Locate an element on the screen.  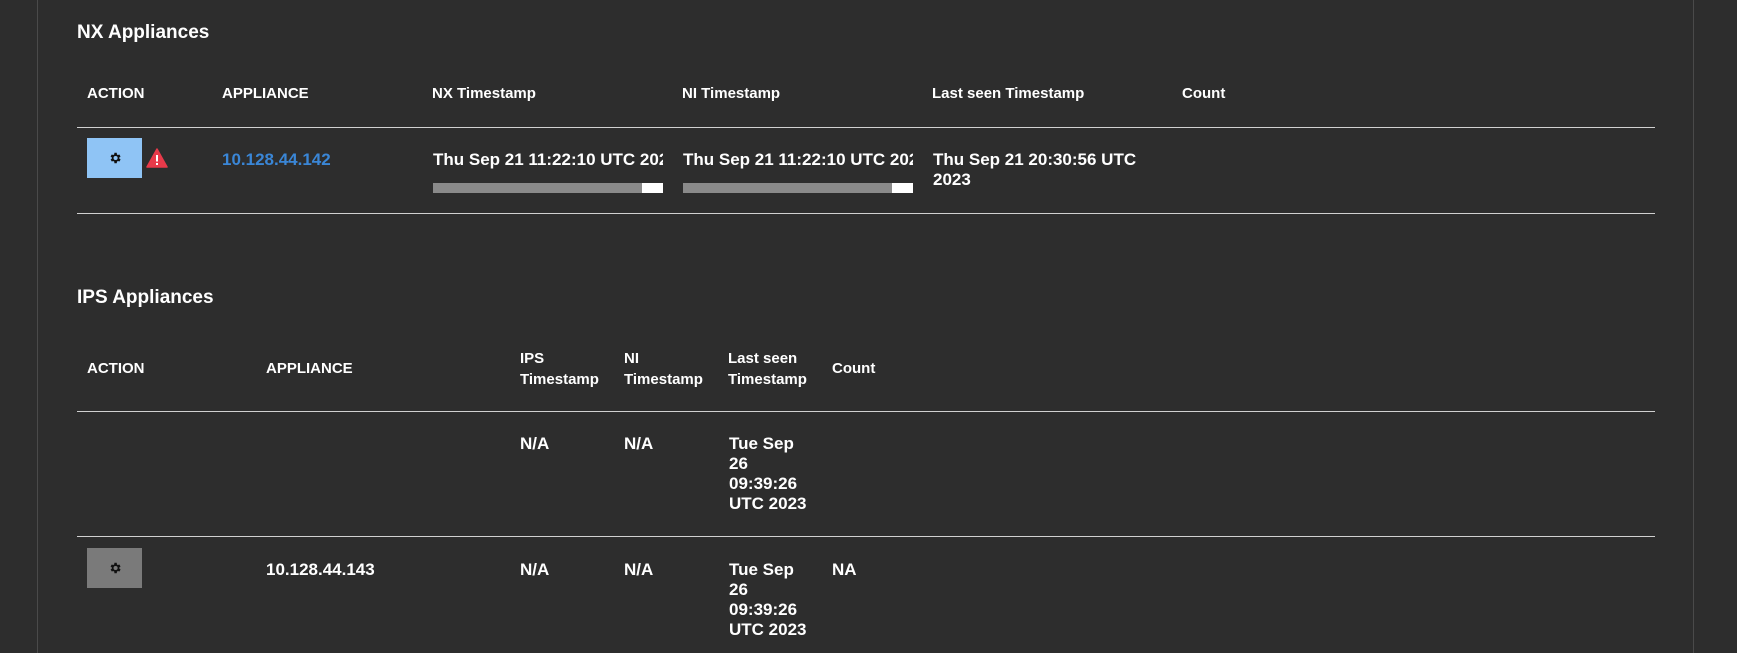
nx-header-nx-timestamp: NX Timestamp is located at coordinates (484, 93).